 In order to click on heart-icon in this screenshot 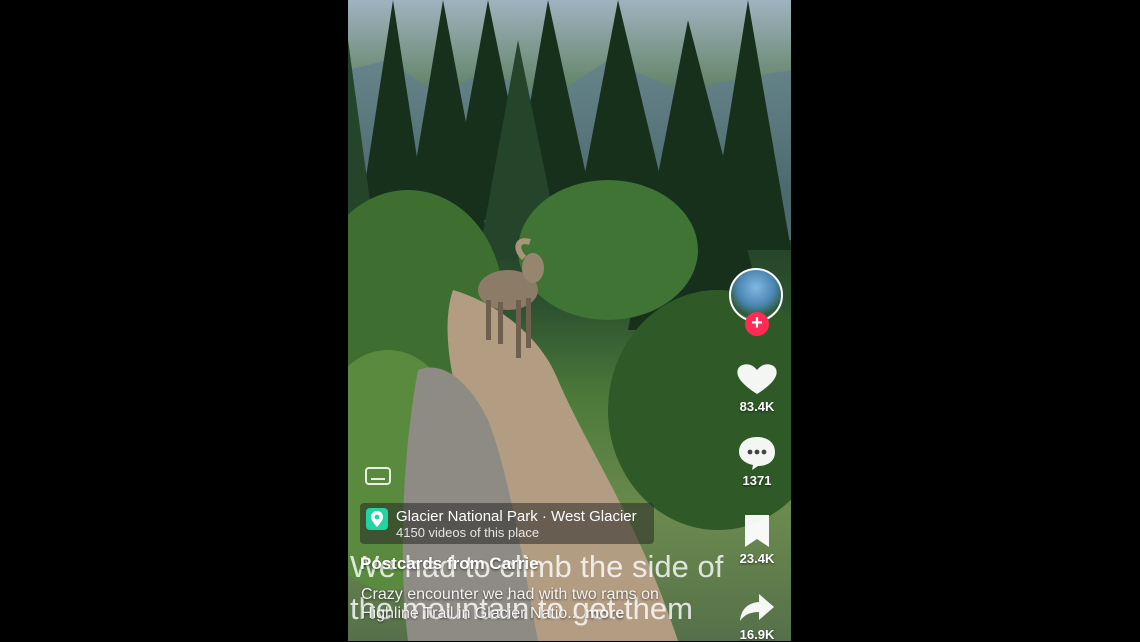, I will do `click(757, 379)`.